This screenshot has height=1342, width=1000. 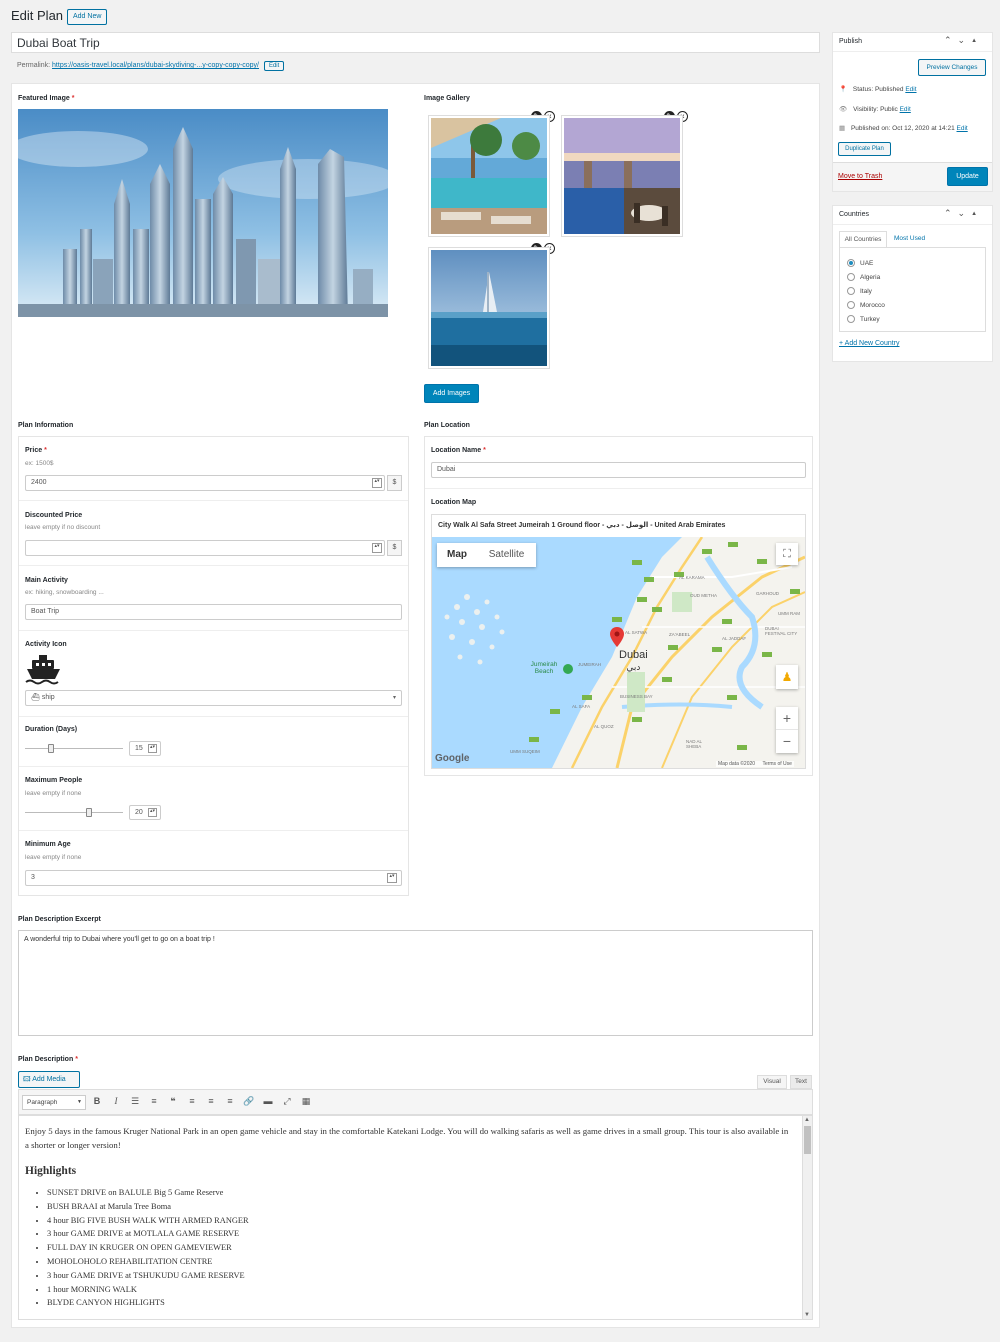 I want to click on required-mark: *, so click(x=45, y=450).